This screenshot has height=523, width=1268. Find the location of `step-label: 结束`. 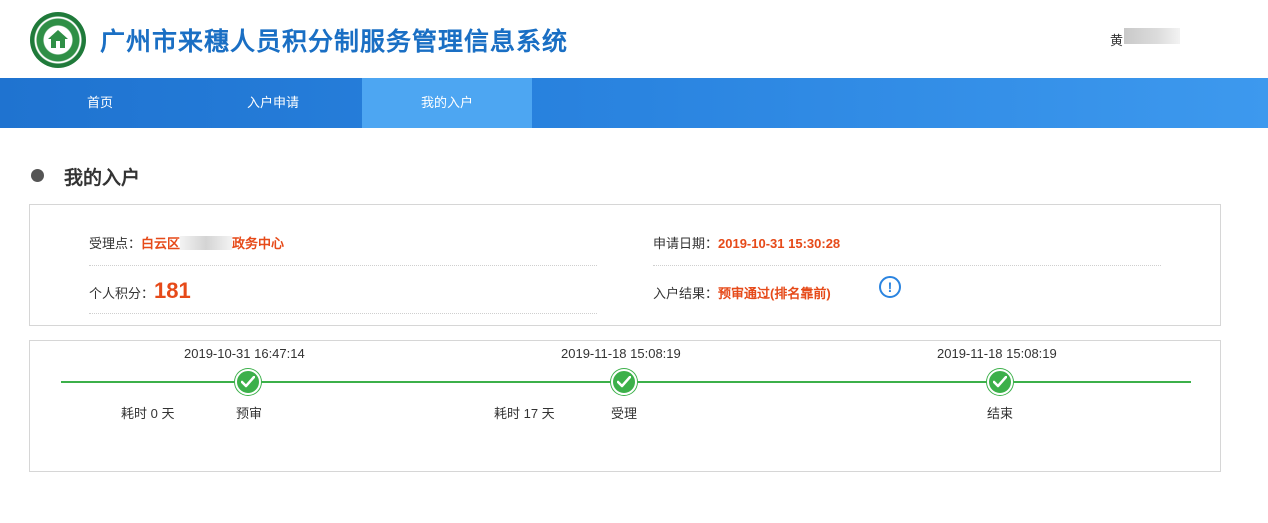

step-label: 结束 is located at coordinates (1000, 413).